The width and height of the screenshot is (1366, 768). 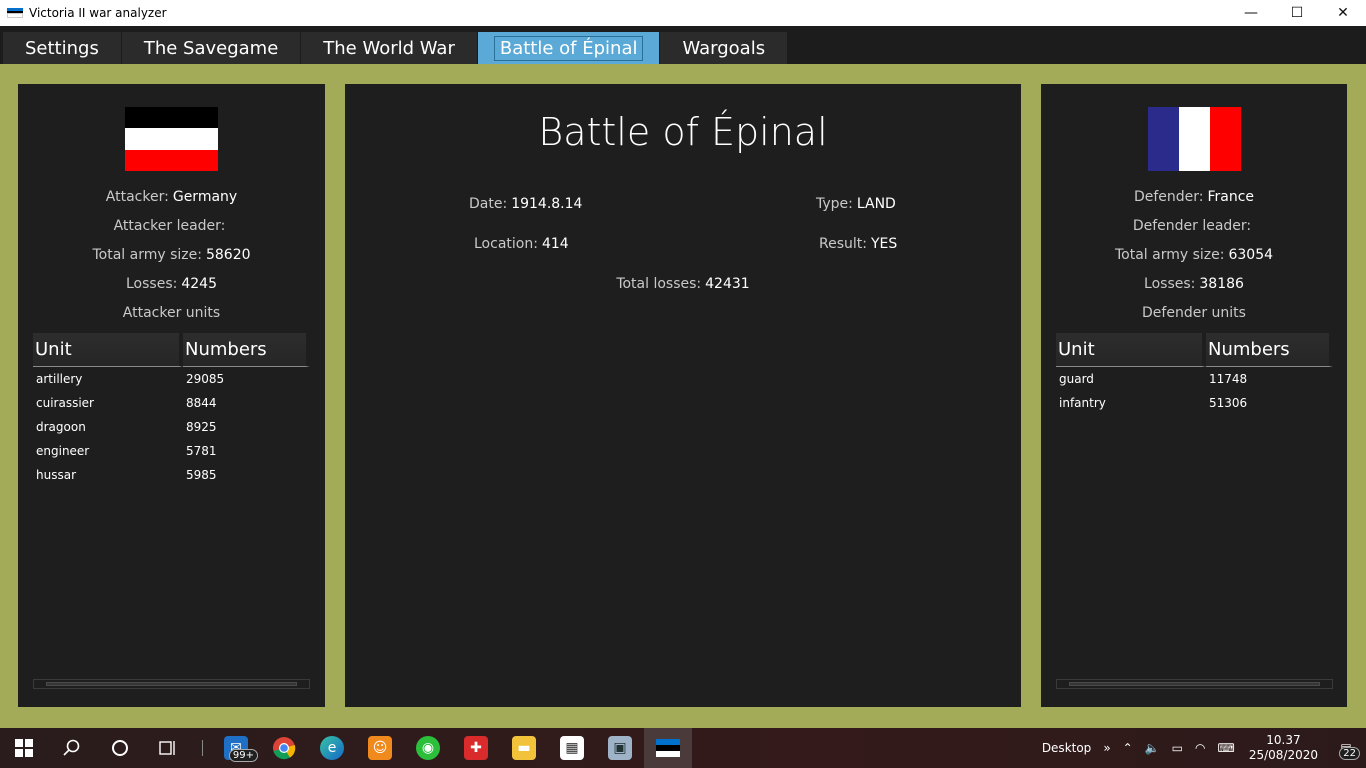 I want to click on action-center-button: ▤ 22, so click(x=1346, y=748).